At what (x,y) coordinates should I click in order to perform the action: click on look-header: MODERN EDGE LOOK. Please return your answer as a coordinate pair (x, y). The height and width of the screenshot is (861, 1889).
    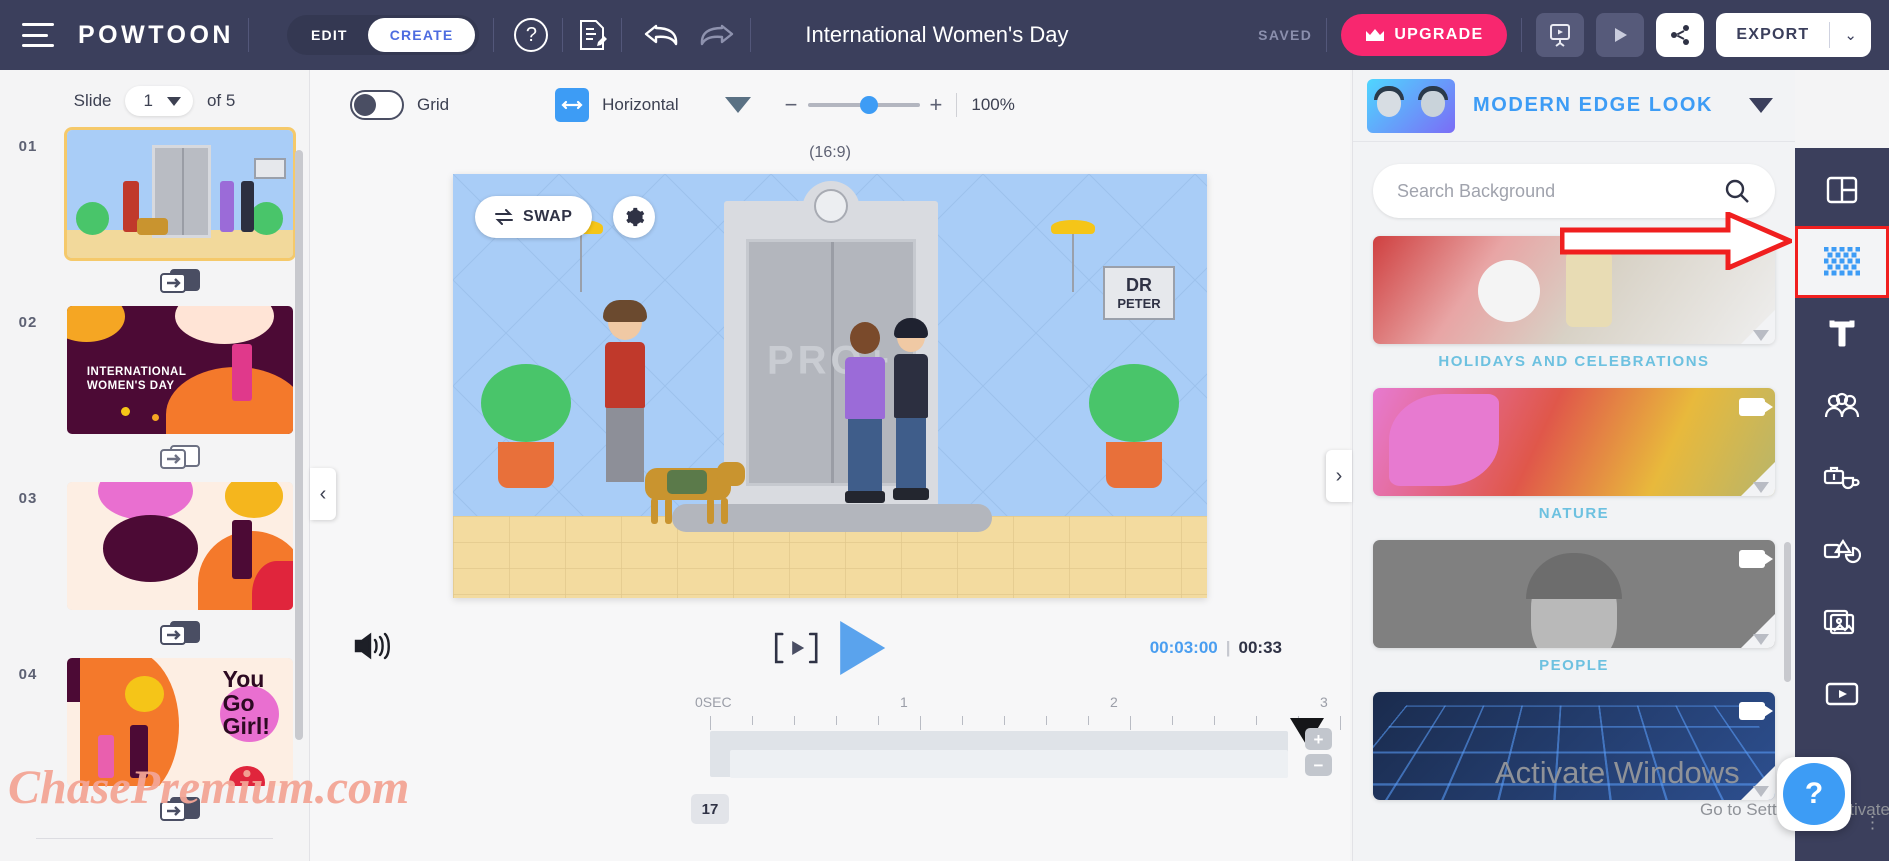
    Looking at the image, I should click on (1574, 106).